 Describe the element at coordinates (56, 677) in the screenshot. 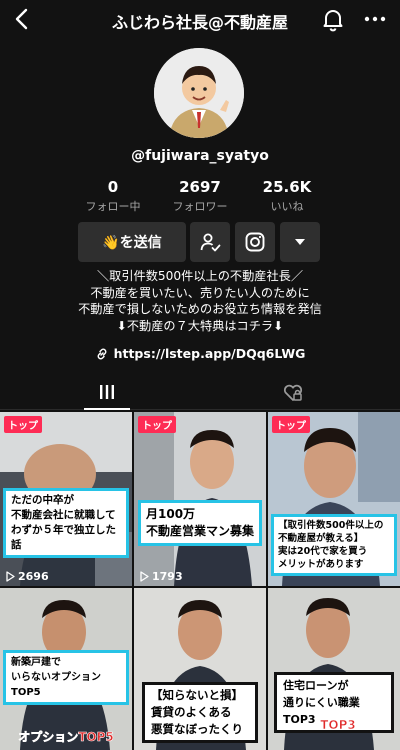

I see `video-caption-text: 新築戸建で いらないオプションTOP5` at that location.